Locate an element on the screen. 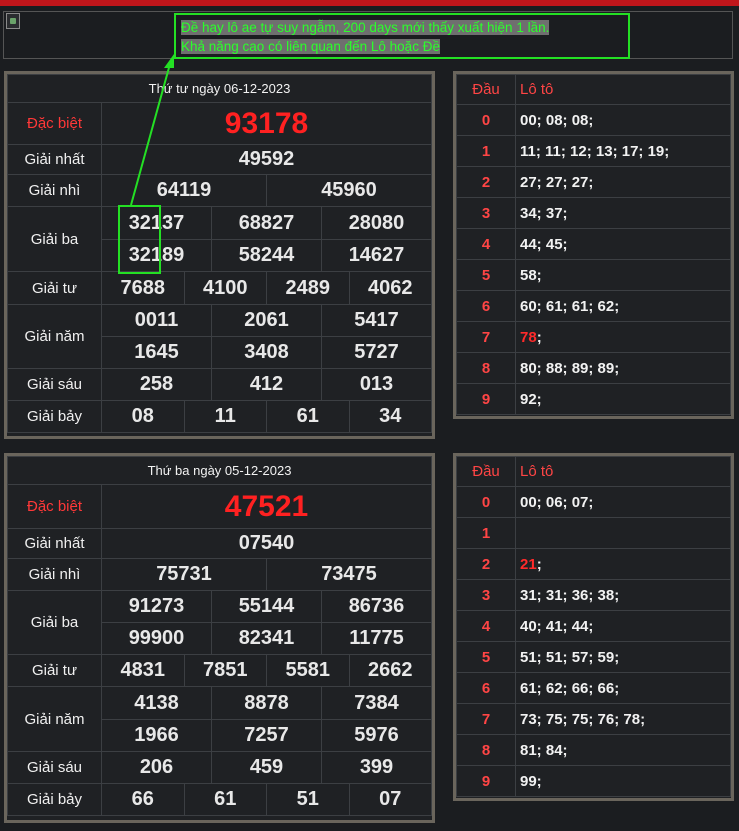 The image size is (739, 831). second-prize-value: 75731 is located at coordinates (184, 574).